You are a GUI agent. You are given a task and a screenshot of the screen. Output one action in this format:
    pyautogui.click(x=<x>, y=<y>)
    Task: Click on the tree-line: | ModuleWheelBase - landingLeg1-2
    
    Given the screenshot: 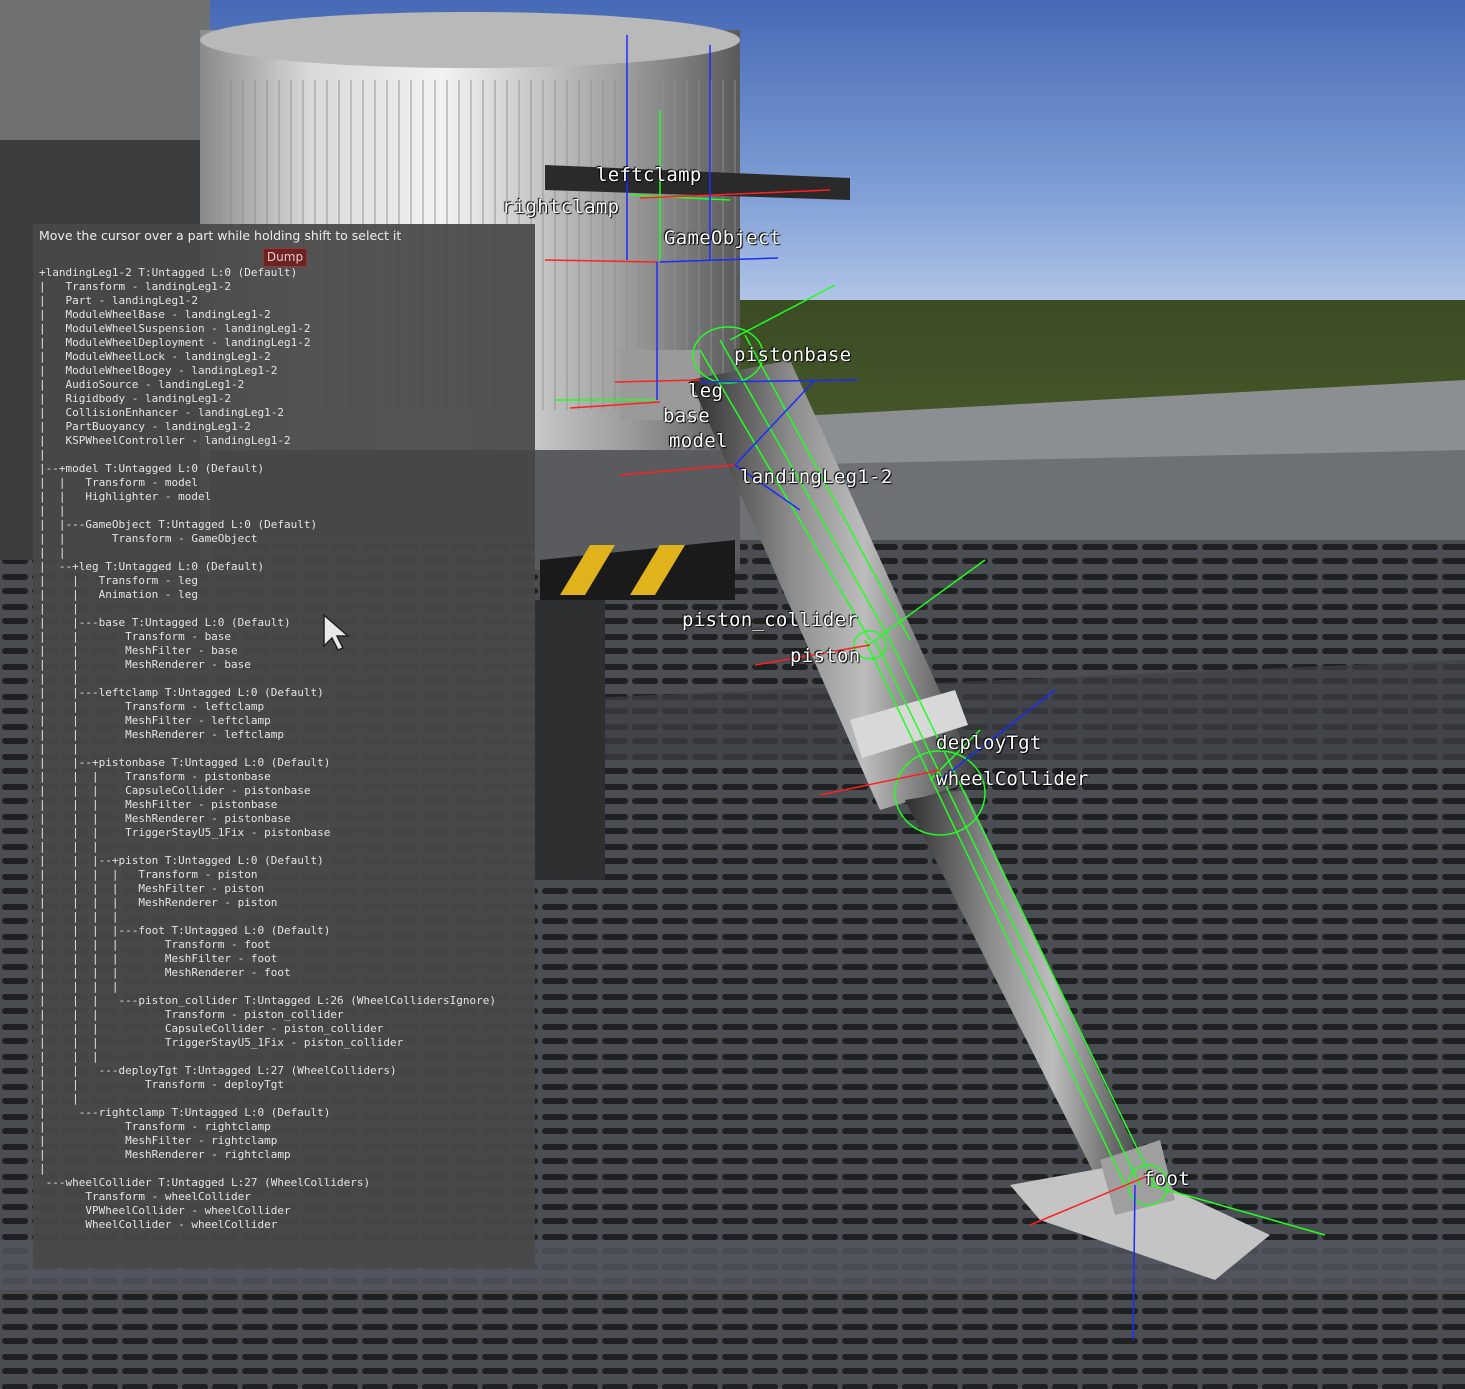 What is the action you would take?
    pyautogui.click(x=267, y=315)
    